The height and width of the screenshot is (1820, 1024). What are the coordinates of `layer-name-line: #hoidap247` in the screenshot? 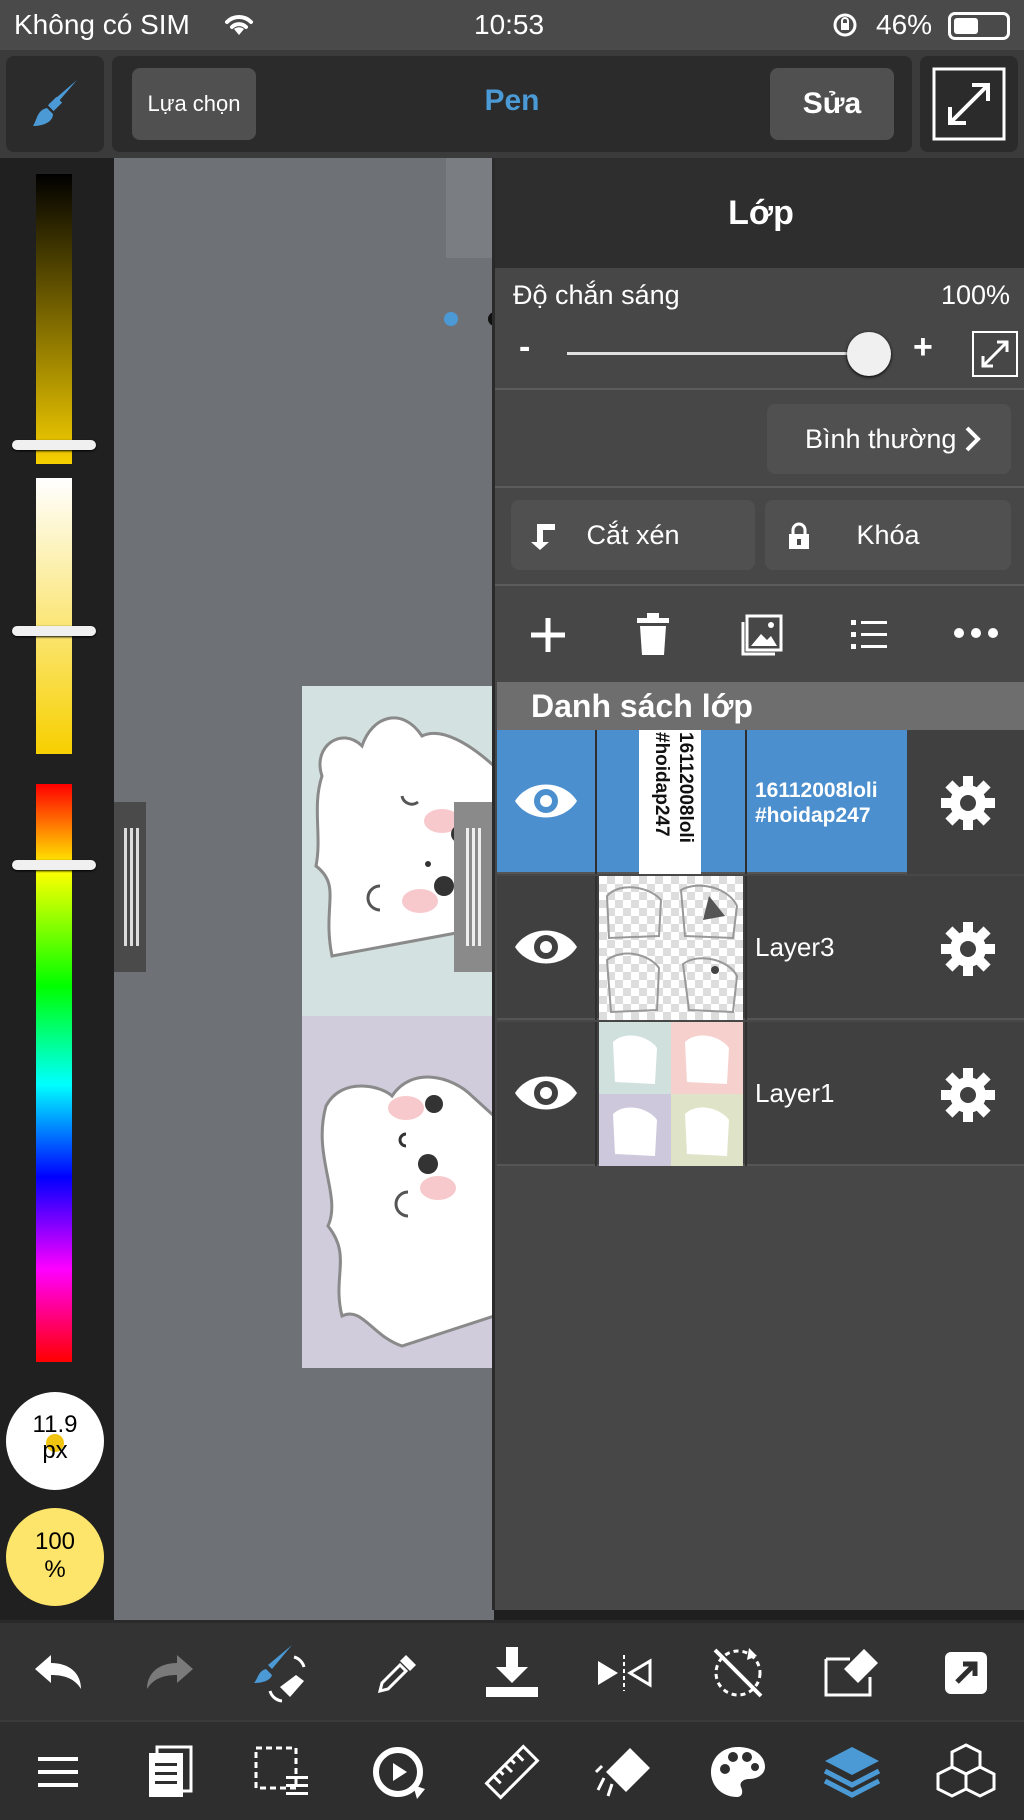 It's located at (813, 815).